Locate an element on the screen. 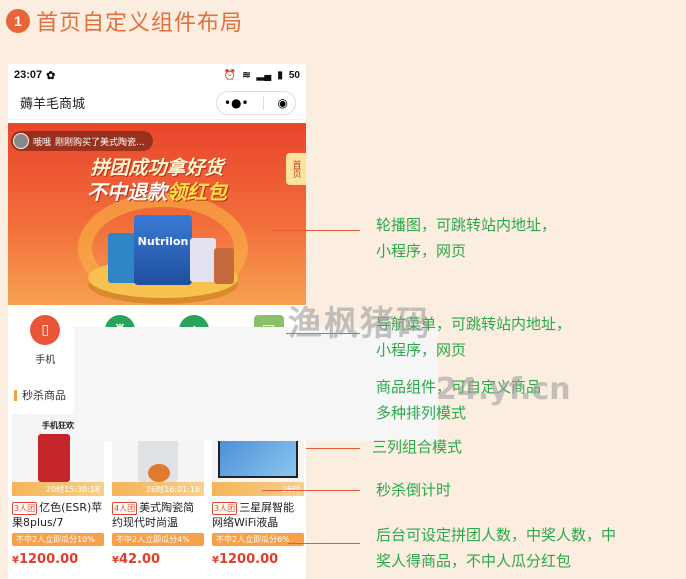 This screenshot has height=579, width=686. product-name: 3人团 三星屏智能网络WiFi液晶 is located at coordinates (253, 515).